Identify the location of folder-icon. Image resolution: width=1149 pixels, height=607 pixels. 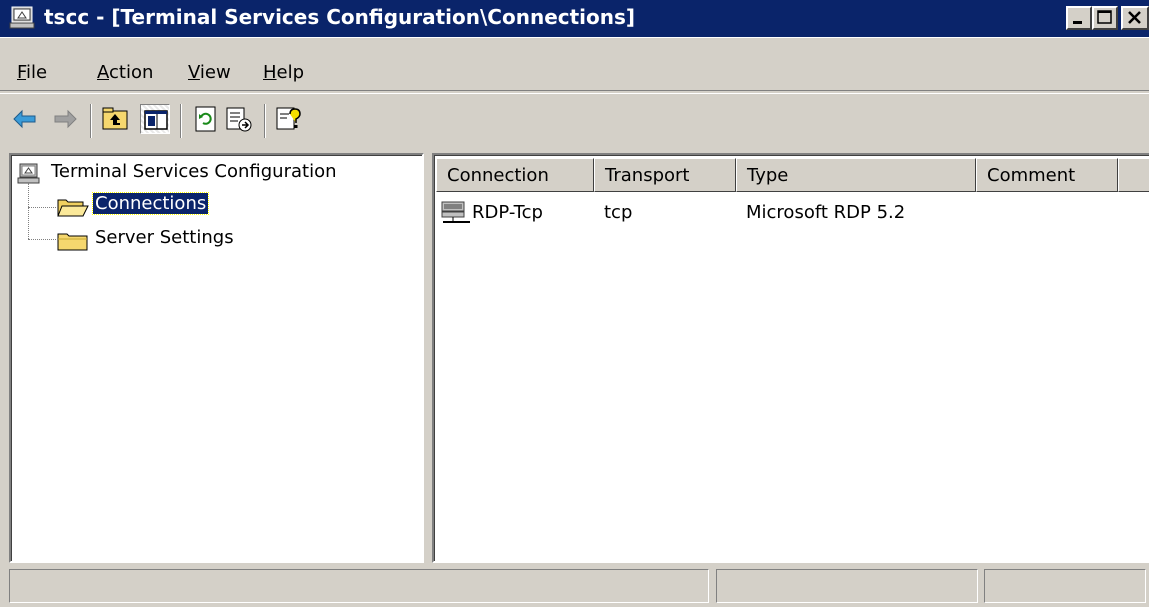
(73, 243).